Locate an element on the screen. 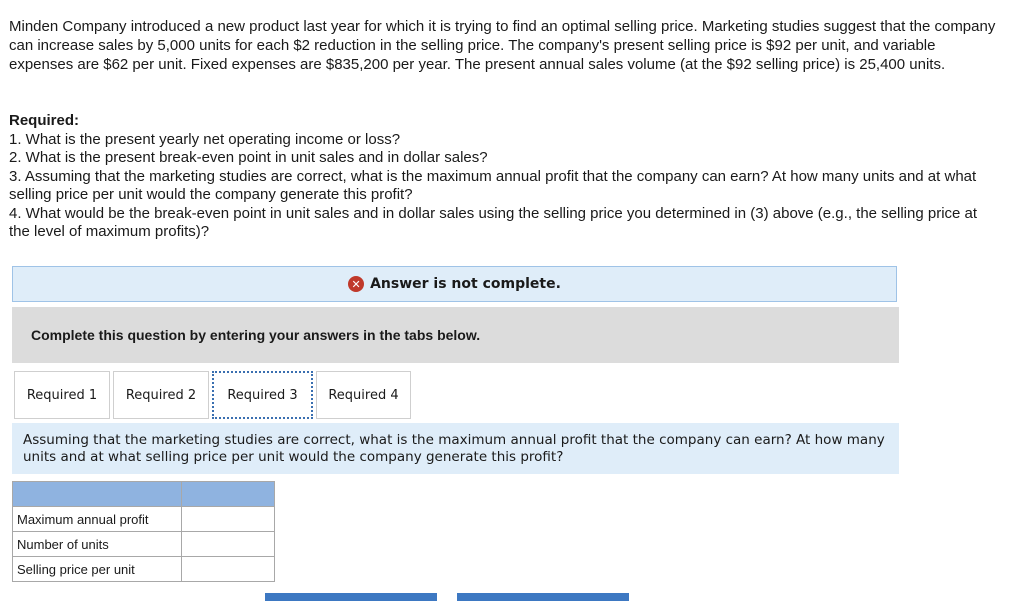 The height and width of the screenshot is (601, 1024). answer-status-banner: ✕ Answer is not complete. is located at coordinates (454, 284).